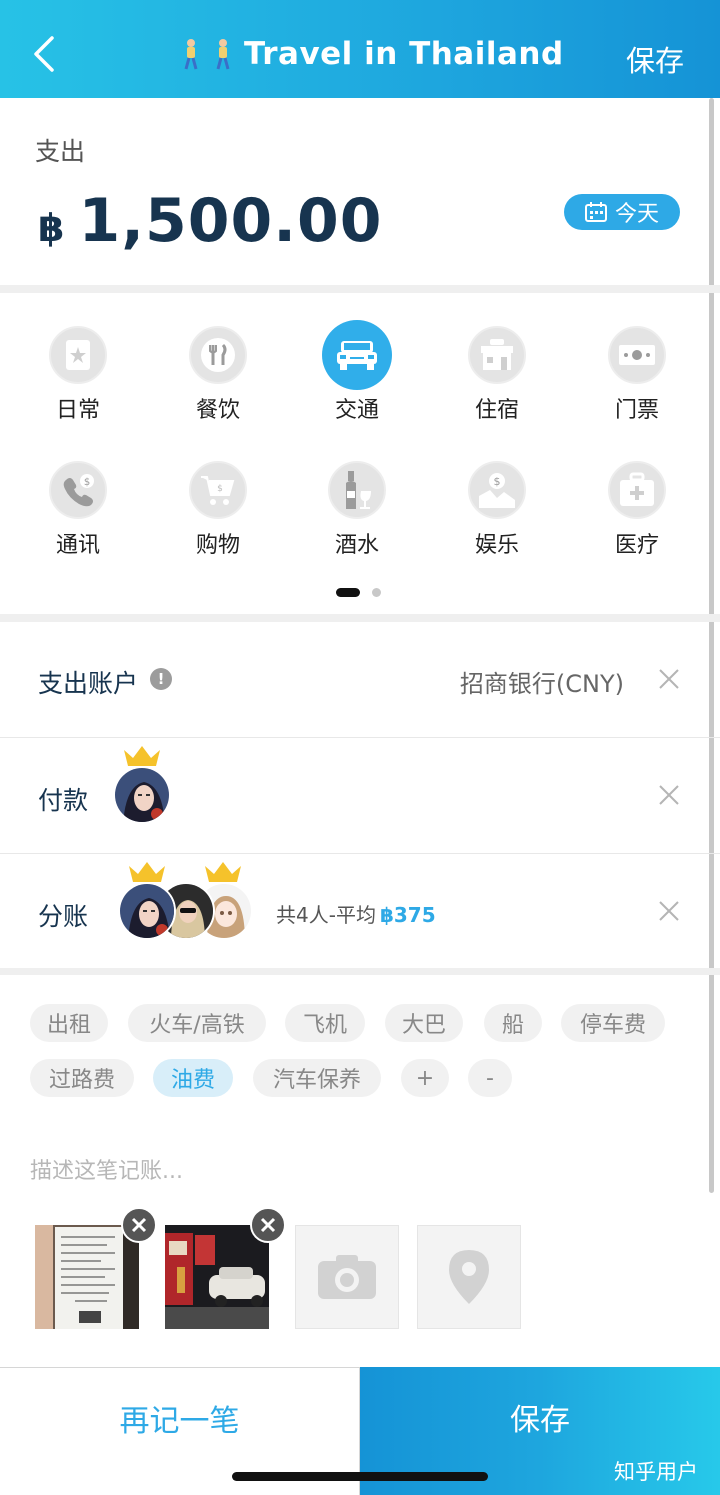 Image resolution: width=720 pixels, height=1495 pixels. I want to click on calendar-icon, so click(595, 212).